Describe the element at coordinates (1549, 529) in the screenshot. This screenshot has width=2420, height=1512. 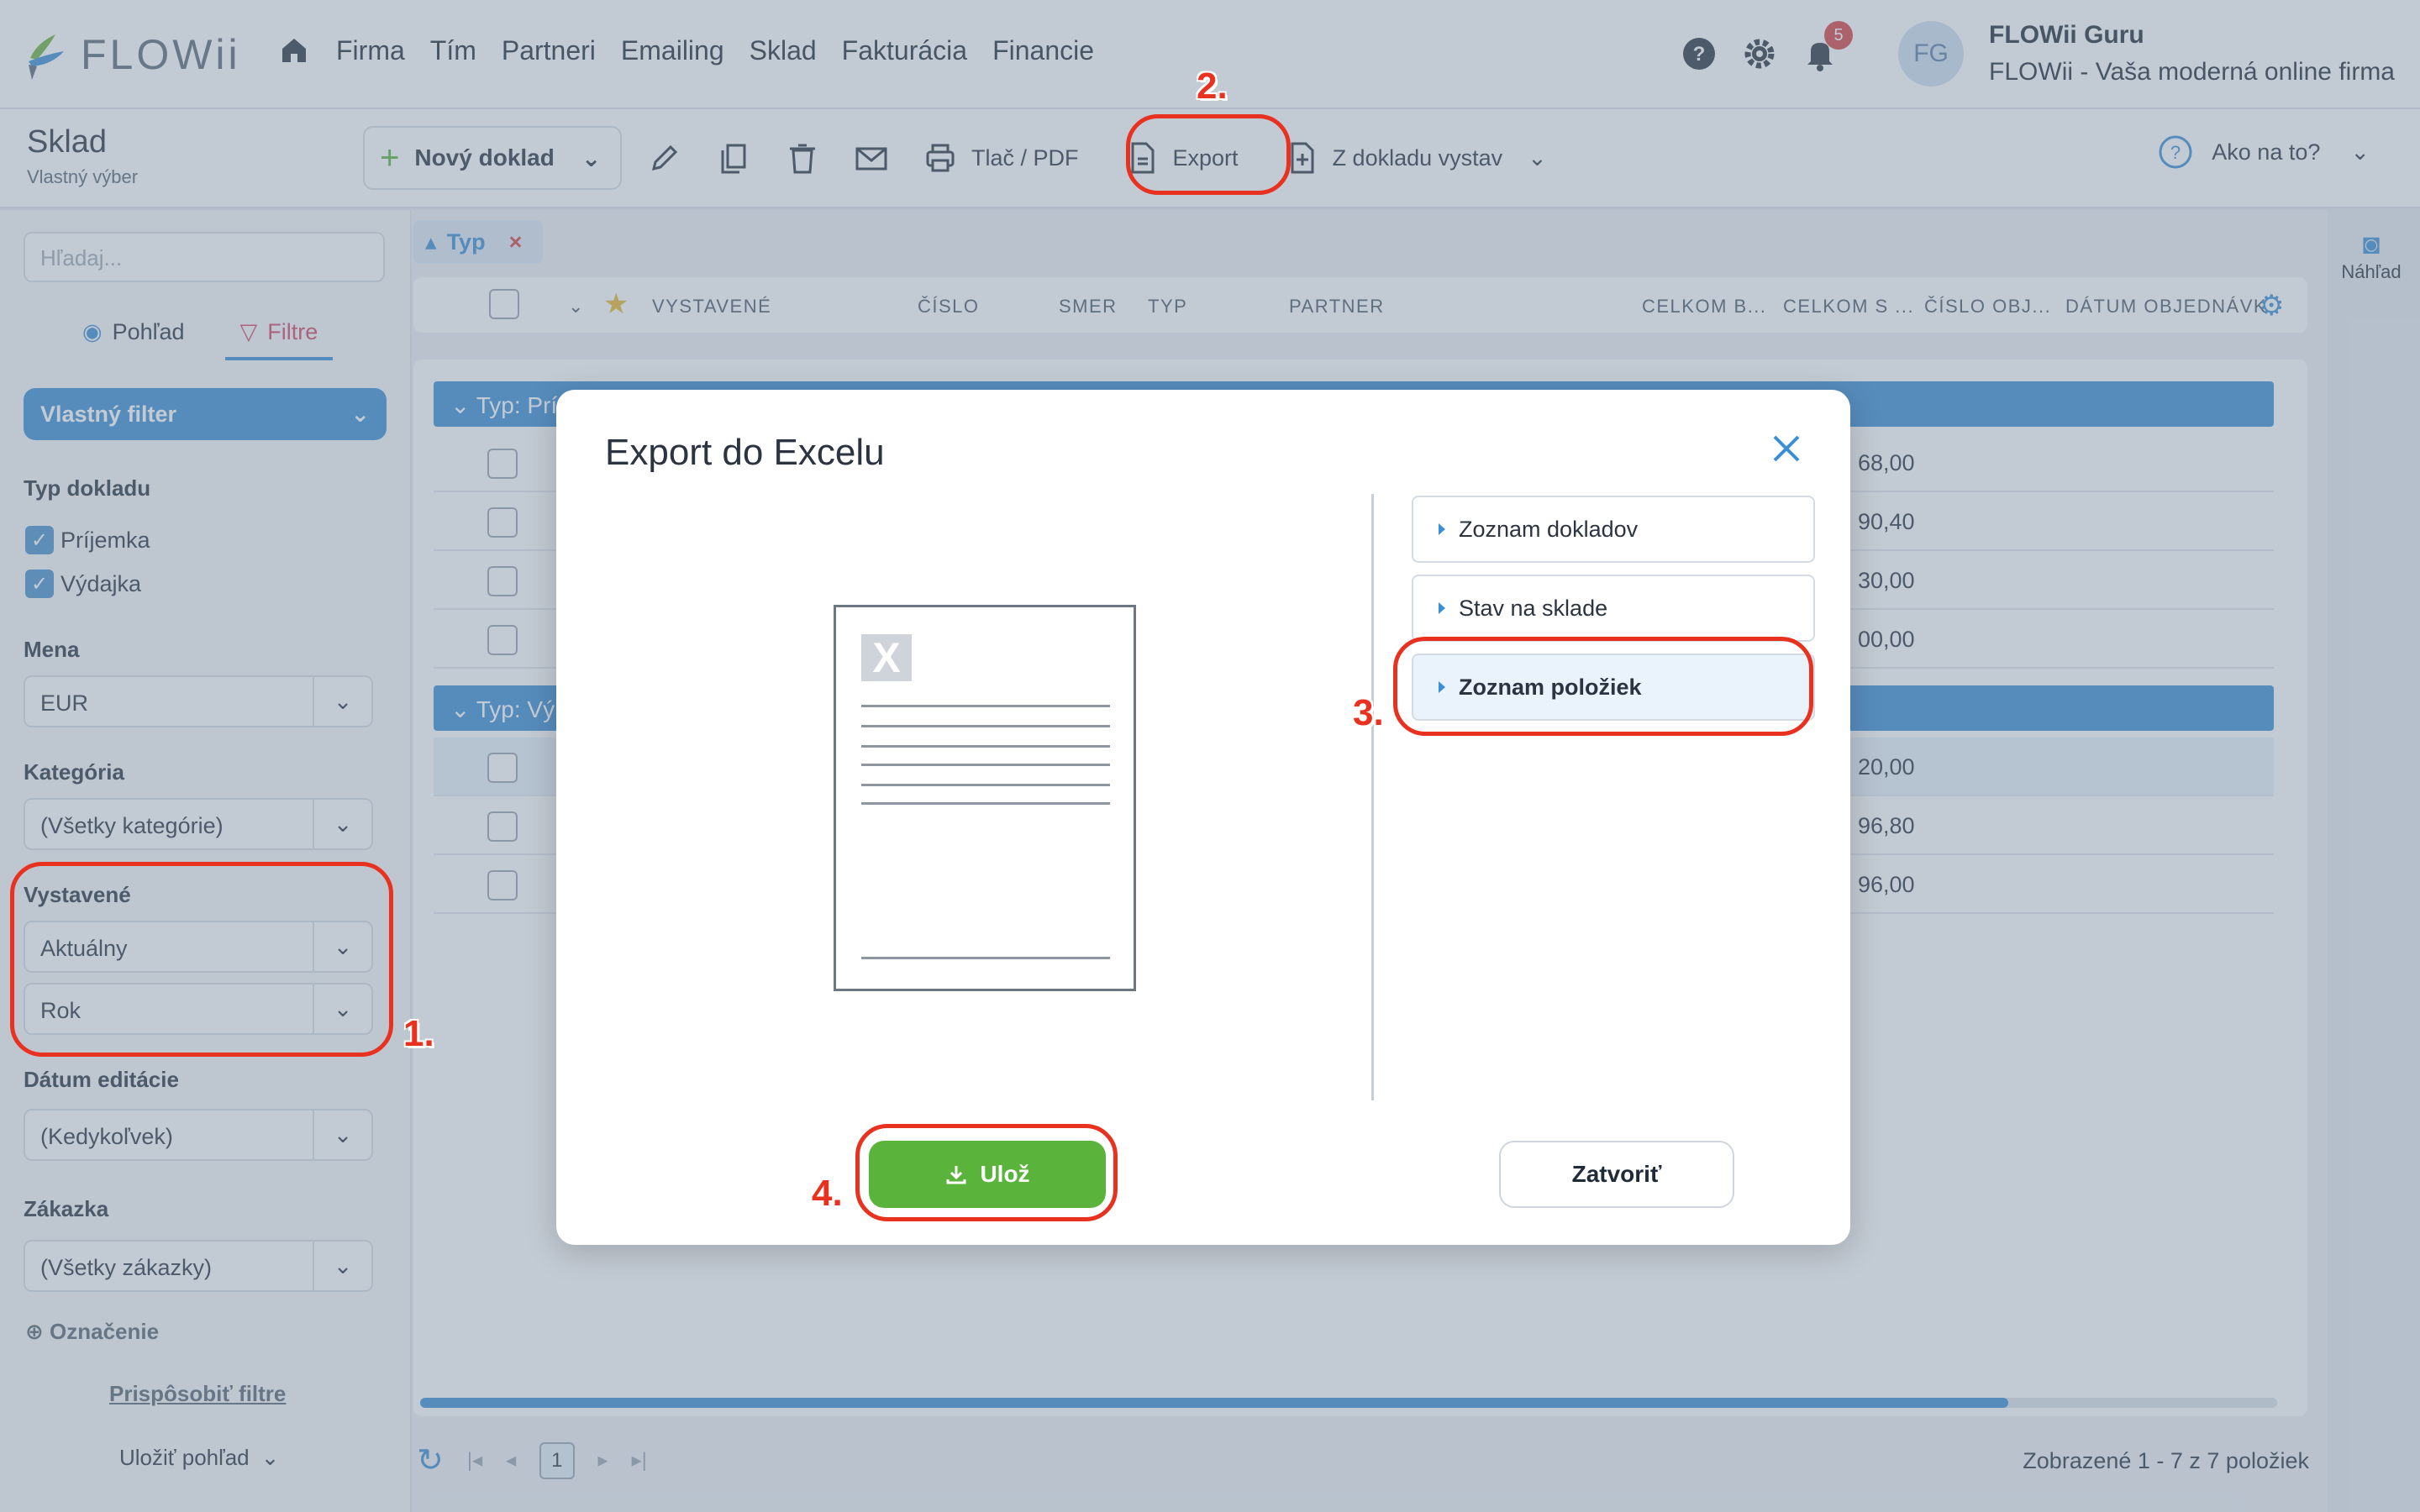
I see `option-label: Zoznam dokladov` at that location.